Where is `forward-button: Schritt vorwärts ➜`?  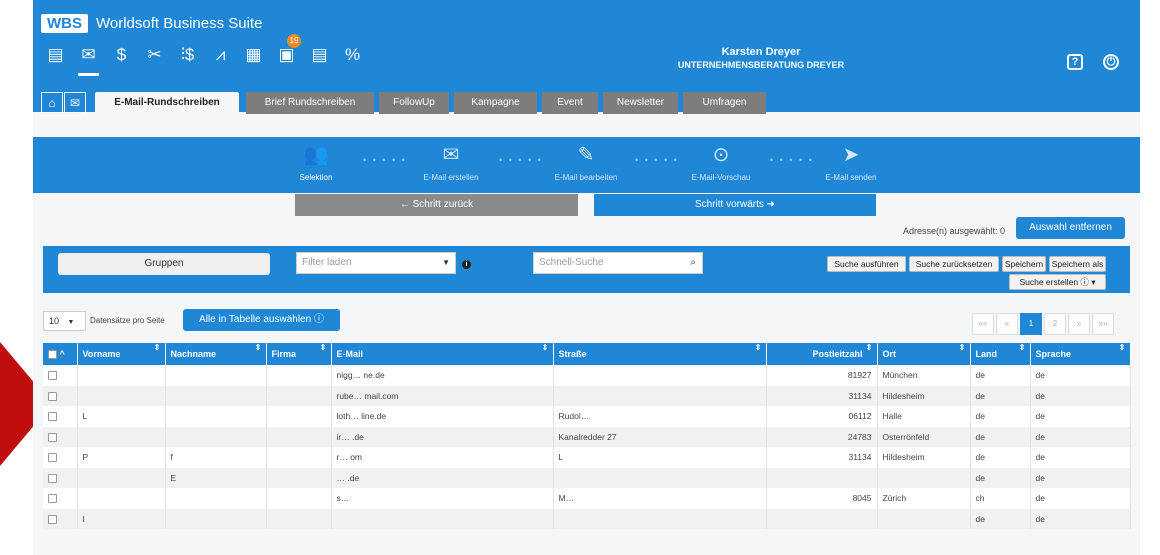
forward-button: Schritt vorwärts ➜ is located at coordinates (735, 205).